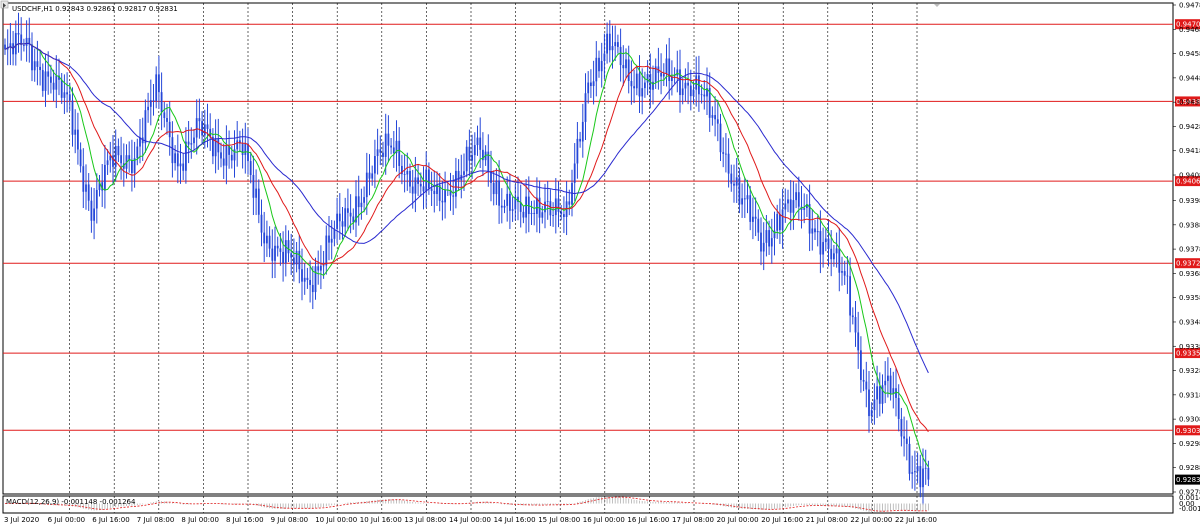  I want to click on price-tick-label: 0.94685, so click(1189, 30).